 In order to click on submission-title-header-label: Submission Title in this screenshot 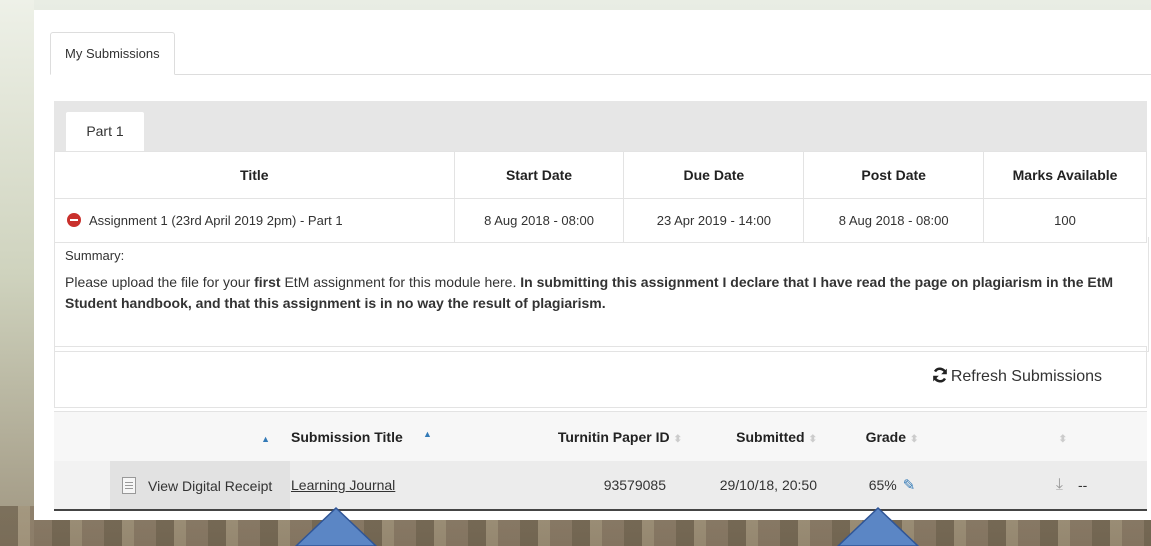, I will do `click(347, 436)`.